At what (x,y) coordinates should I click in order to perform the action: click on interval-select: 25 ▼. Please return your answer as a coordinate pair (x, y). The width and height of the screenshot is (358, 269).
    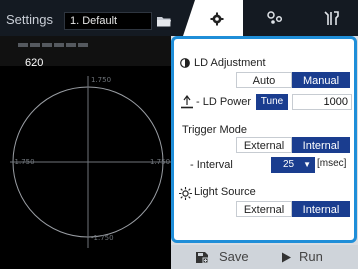
    Looking at the image, I should click on (293, 165).